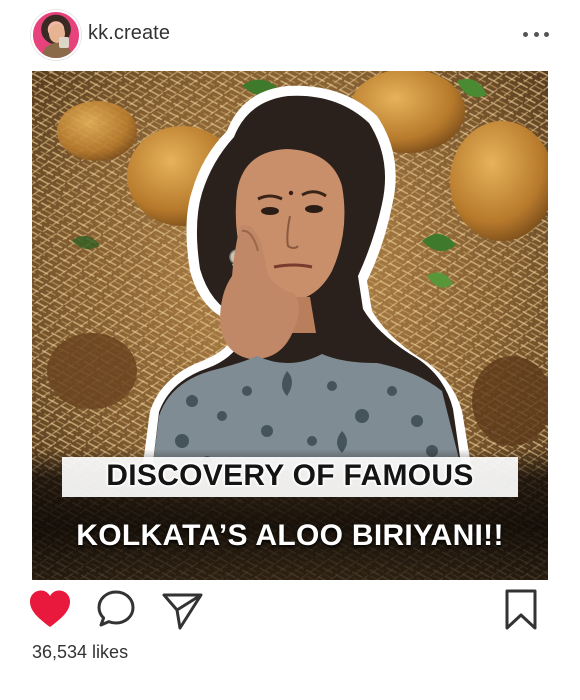 Image resolution: width=580 pixels, height=700 pixels. Describe the element at coordinates (64, 42) in the screenshot. I see `avatar-cup` at that location.